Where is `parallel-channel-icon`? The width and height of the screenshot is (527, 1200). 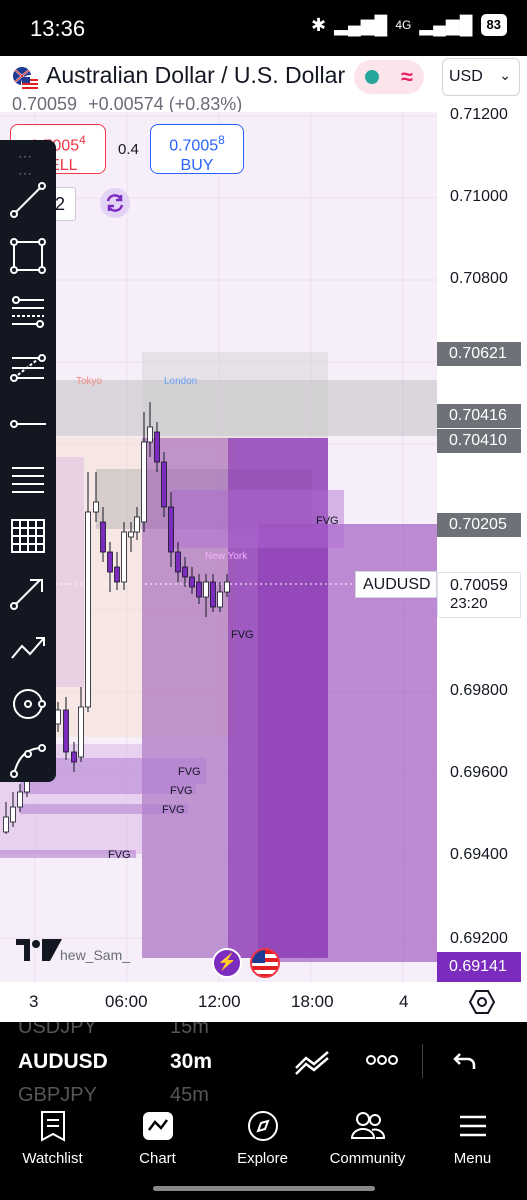 parallel-channel-icon is located at coordinates (28, 480).